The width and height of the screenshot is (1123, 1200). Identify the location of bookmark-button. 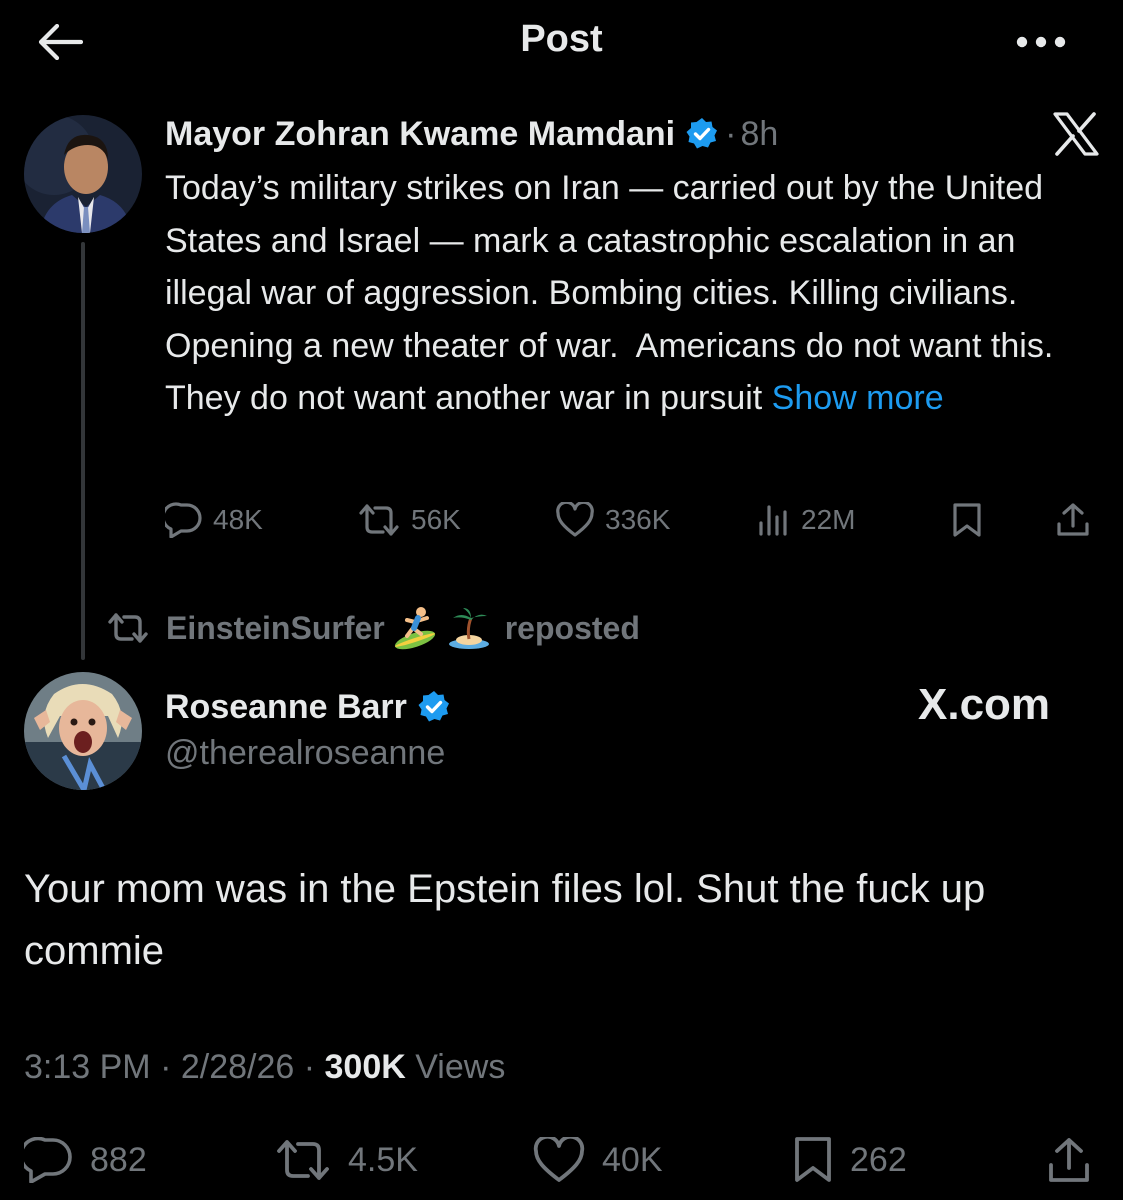
(967, 520).